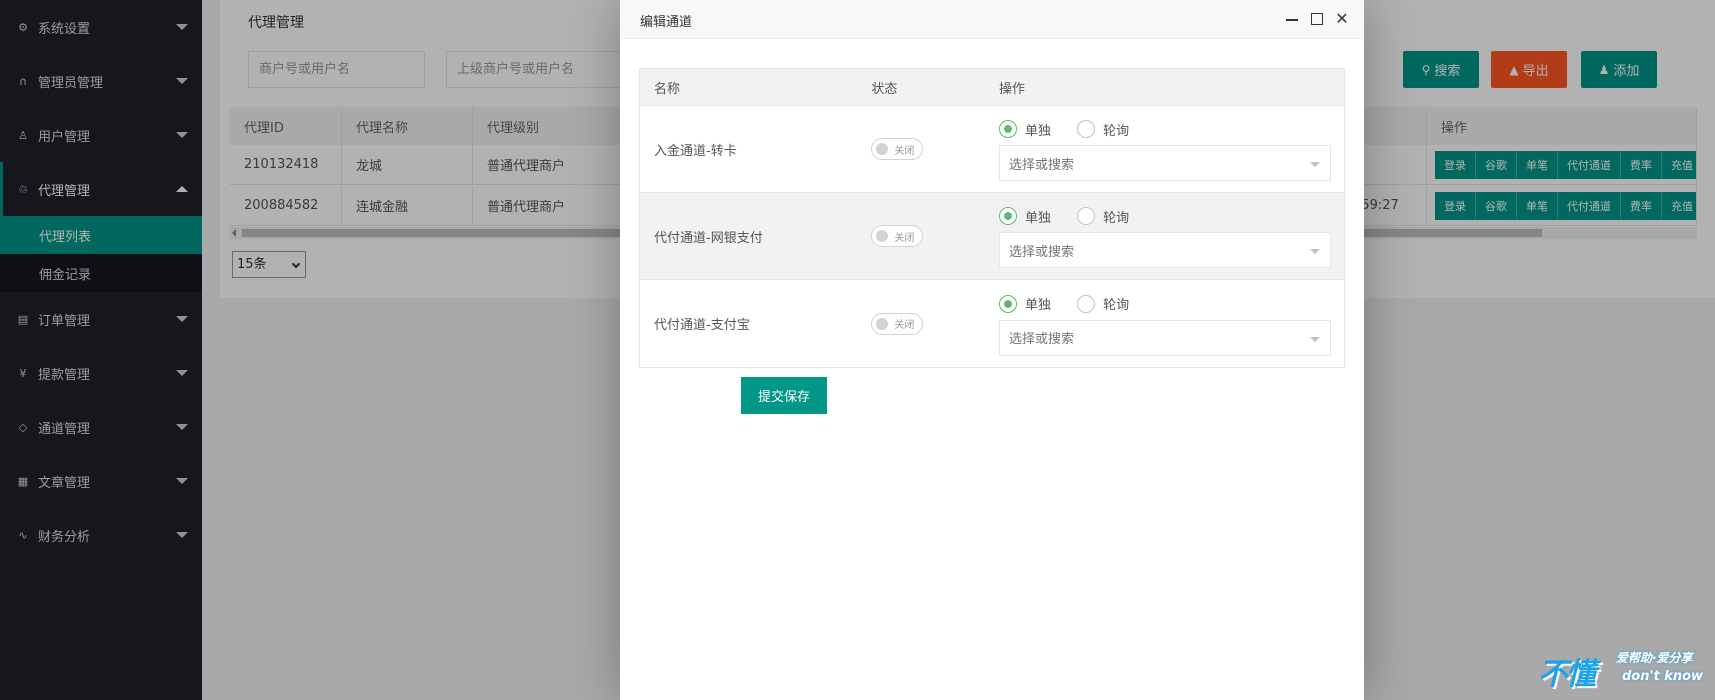 Image resolution: width=1715 pixels, height=700 pixels. Describe the element at coordinates (1342, 19) in the screenshot. I see `close-icon: ✕` at that location.